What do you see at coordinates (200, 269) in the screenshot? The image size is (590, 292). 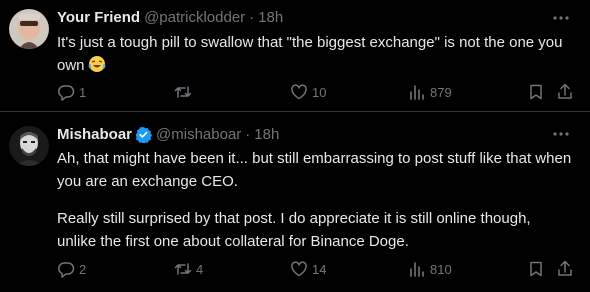 I see `retweet-count: 4` at bounding box center [200, 269].